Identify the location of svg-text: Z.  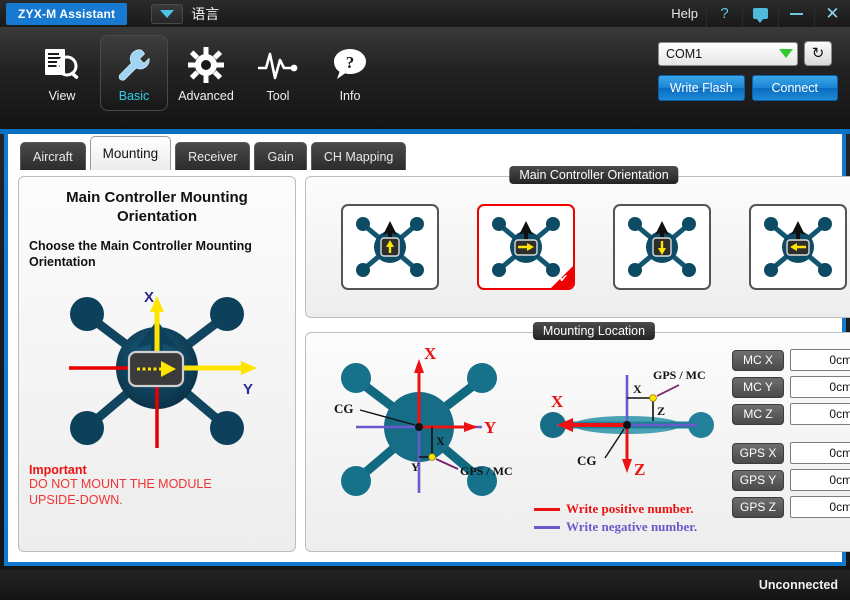
(639, 469).